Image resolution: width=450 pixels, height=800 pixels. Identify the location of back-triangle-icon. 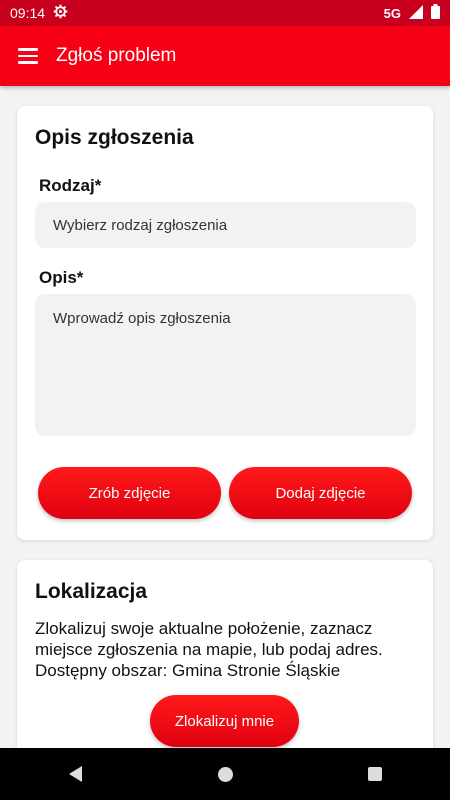
(75, 774).